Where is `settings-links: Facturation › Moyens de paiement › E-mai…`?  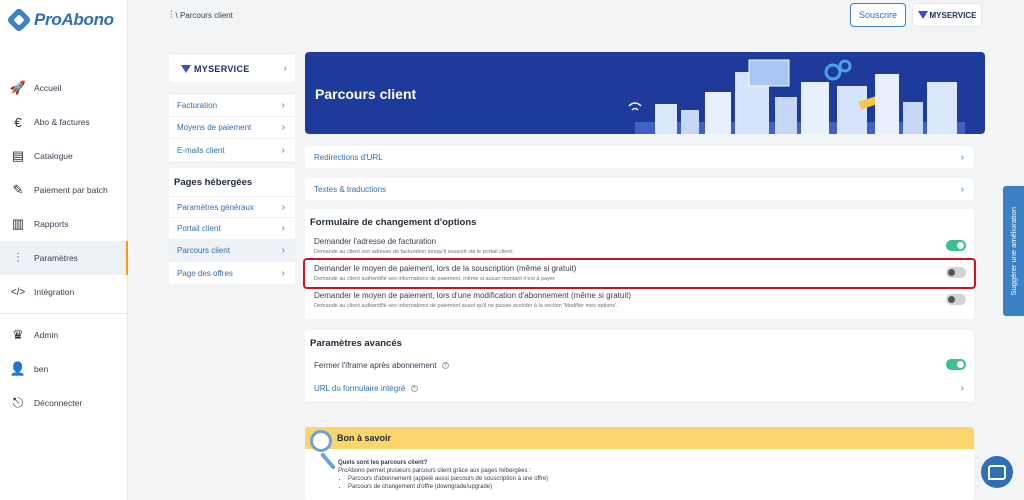
settings-links: Facturation › Moyens de paiement › E-mai… is located at coordinates (232, 128).